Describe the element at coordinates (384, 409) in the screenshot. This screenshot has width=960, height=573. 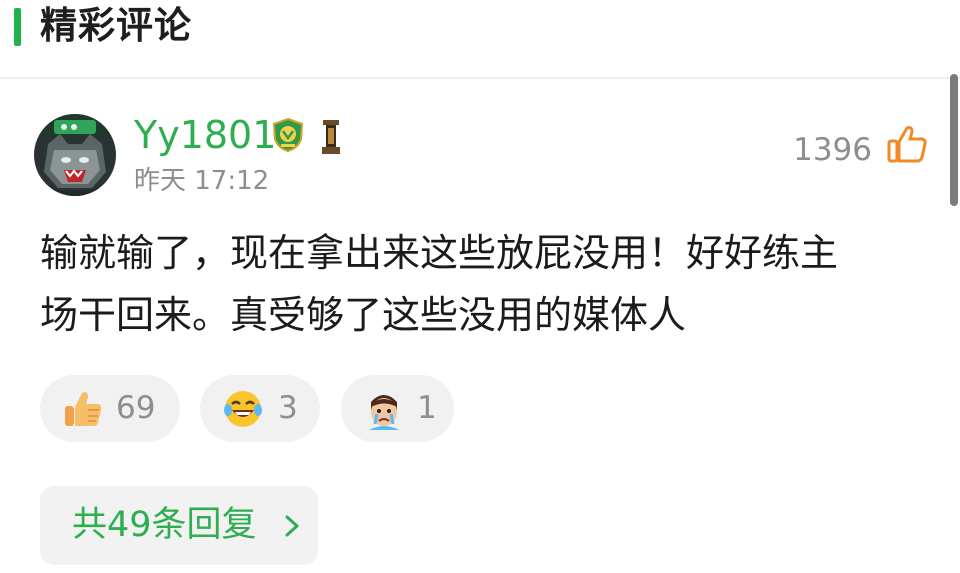
I see `crying-face-emoji-icon` at that location.